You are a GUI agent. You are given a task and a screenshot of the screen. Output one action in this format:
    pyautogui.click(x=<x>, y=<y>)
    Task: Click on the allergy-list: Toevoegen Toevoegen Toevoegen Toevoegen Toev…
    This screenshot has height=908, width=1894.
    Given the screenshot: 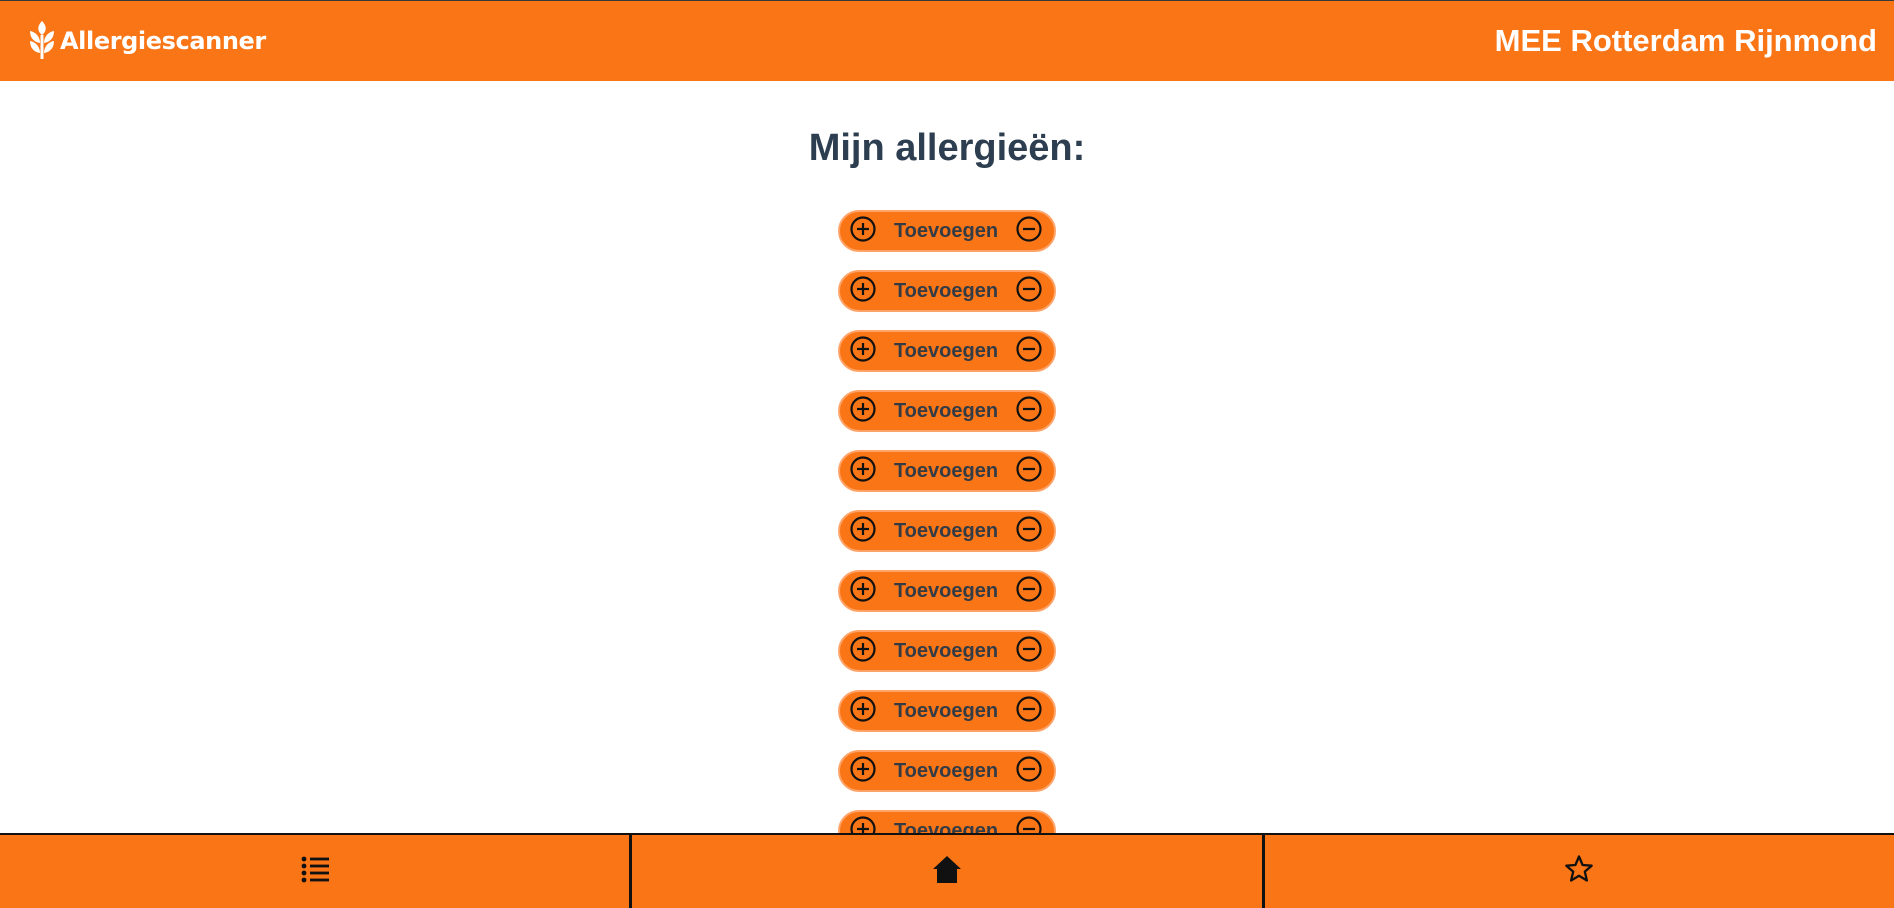 What is the action you would take?
    pyautogui.click(x=947, y=521)
    